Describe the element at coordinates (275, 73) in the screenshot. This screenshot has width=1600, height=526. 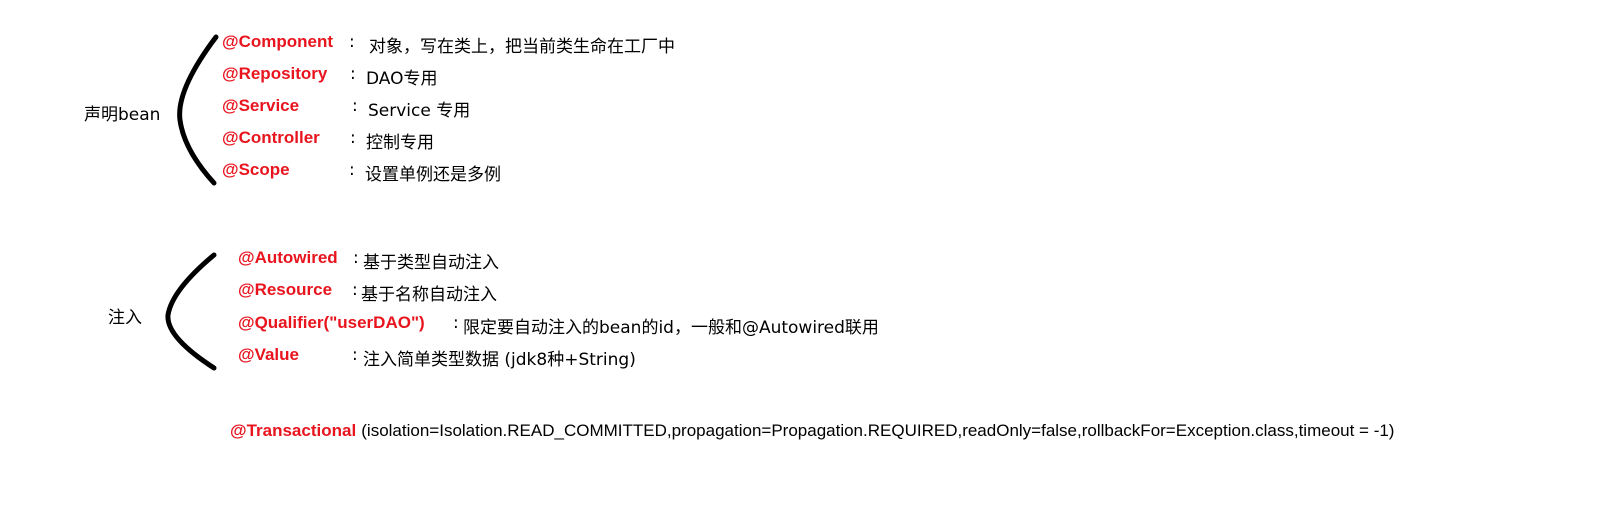
I see `repository-annotation: @Repository` at that location.